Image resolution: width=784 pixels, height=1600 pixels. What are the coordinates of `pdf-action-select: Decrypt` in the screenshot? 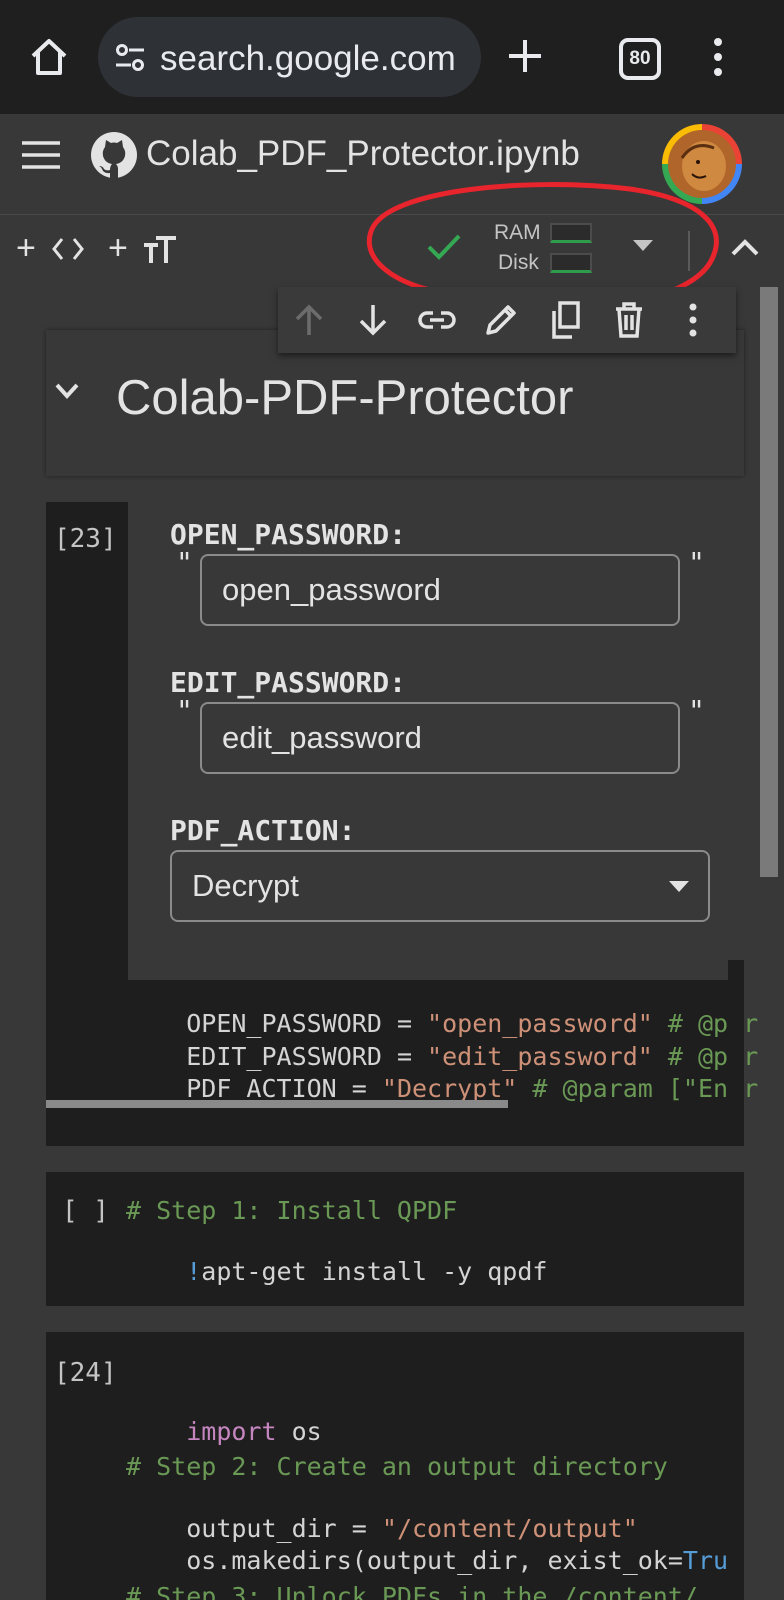 It's located at (440, 886).